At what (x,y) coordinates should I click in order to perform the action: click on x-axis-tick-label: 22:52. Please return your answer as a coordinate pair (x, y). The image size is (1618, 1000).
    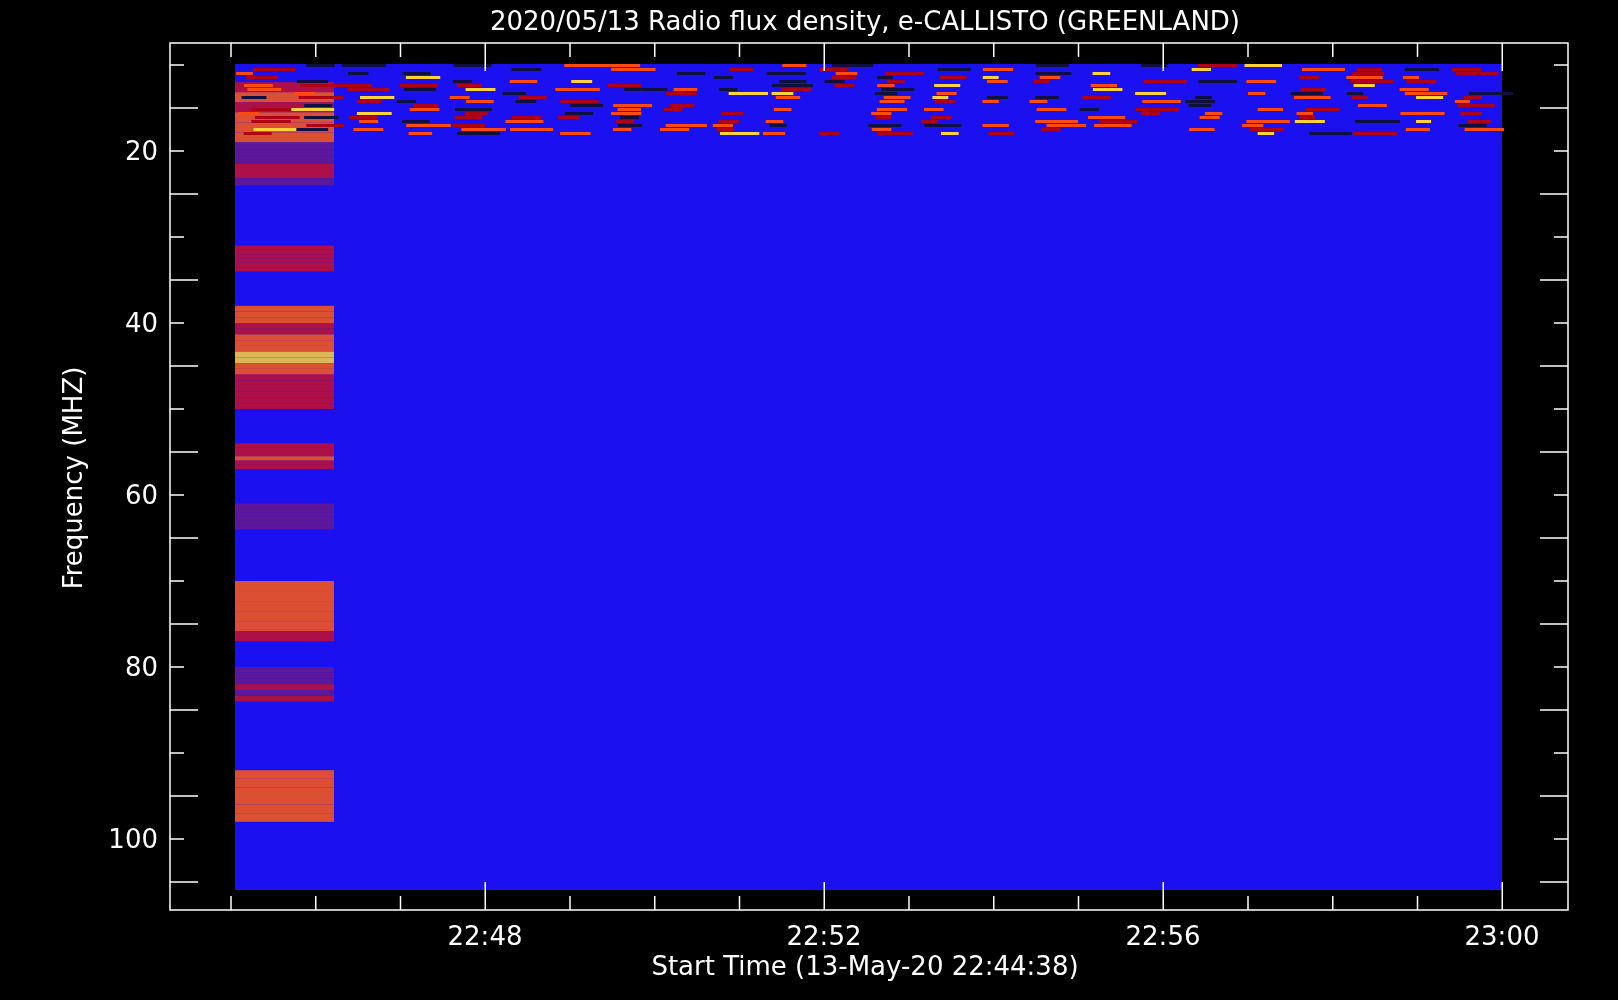
    Looking at the image, I should click on (824, 936).